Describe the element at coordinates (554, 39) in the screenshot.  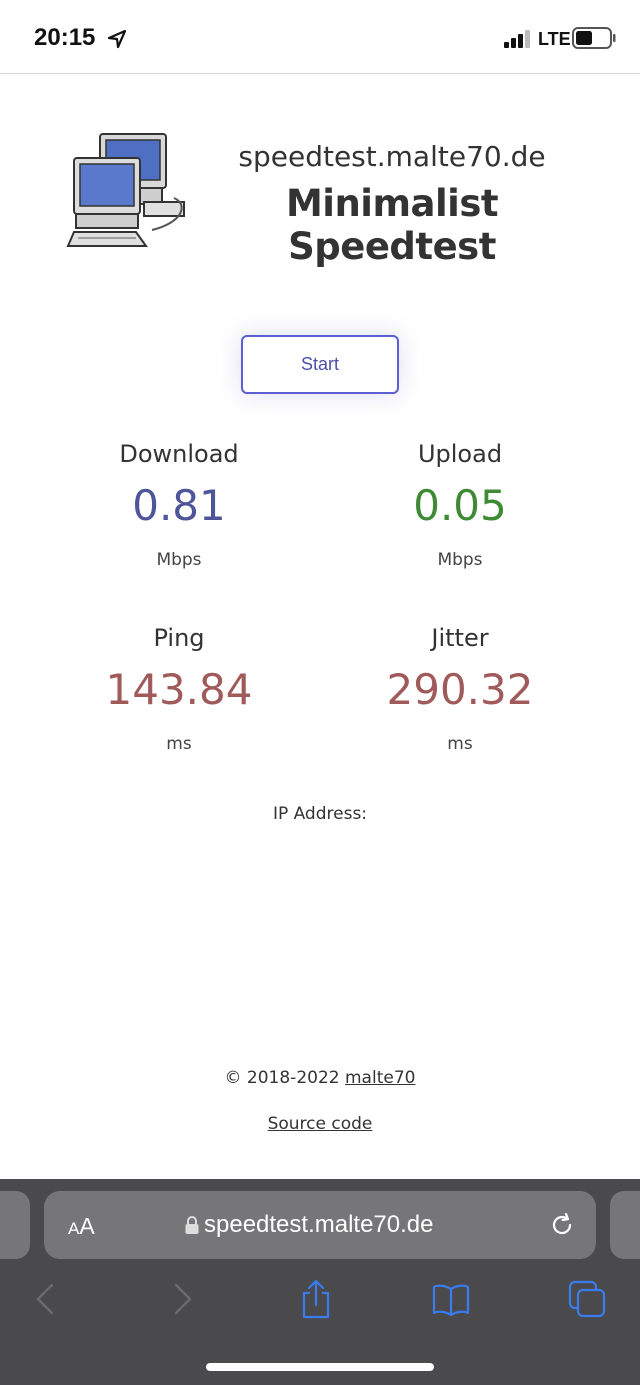
I see `network-type: LTE` at that location.